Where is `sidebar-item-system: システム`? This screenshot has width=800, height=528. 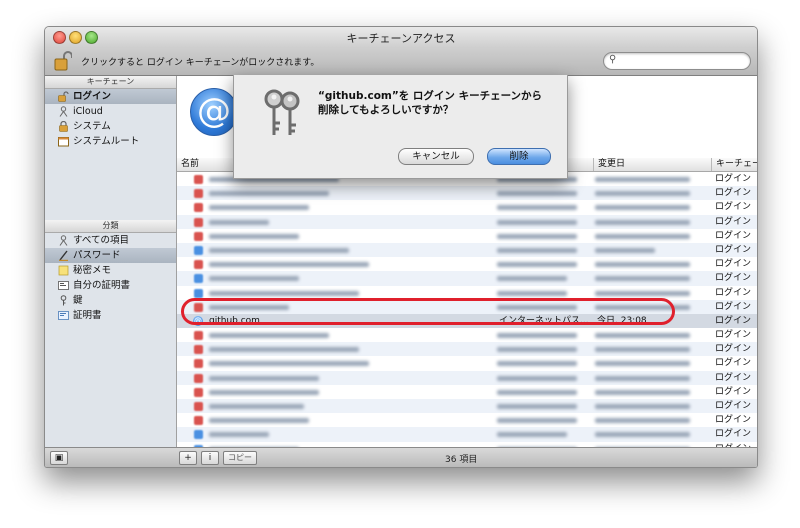 sidebar-item-system: システム is located at coordinates (110, 126).